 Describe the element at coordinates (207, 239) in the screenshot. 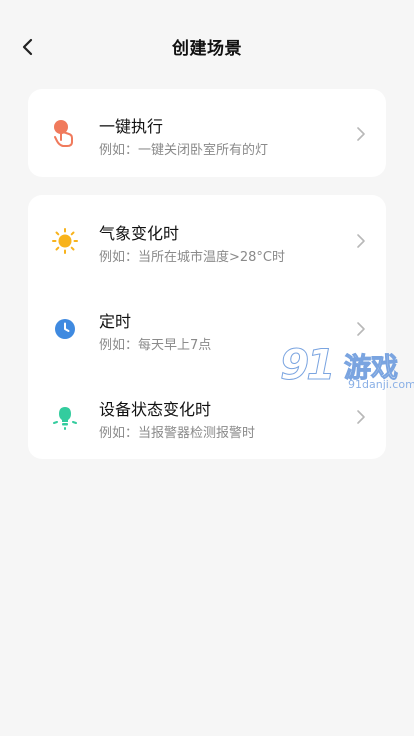

I see `option-weather-change: 气象变化时 例如：当所在城市温度>28°C时` at that location.